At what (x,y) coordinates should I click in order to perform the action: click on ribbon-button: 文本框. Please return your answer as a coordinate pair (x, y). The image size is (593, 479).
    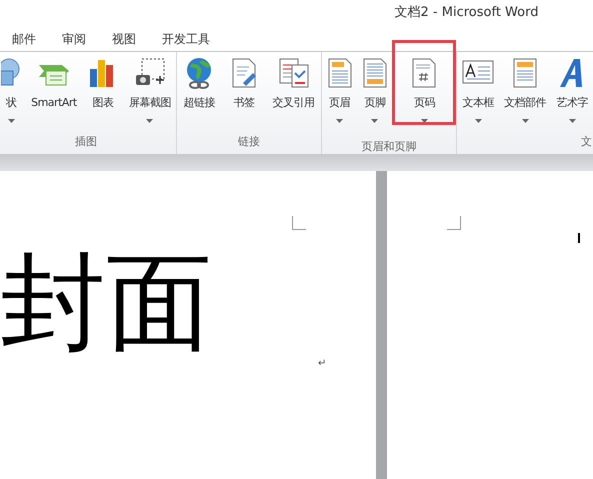
    Looking at the image, I should click on (478, 95).